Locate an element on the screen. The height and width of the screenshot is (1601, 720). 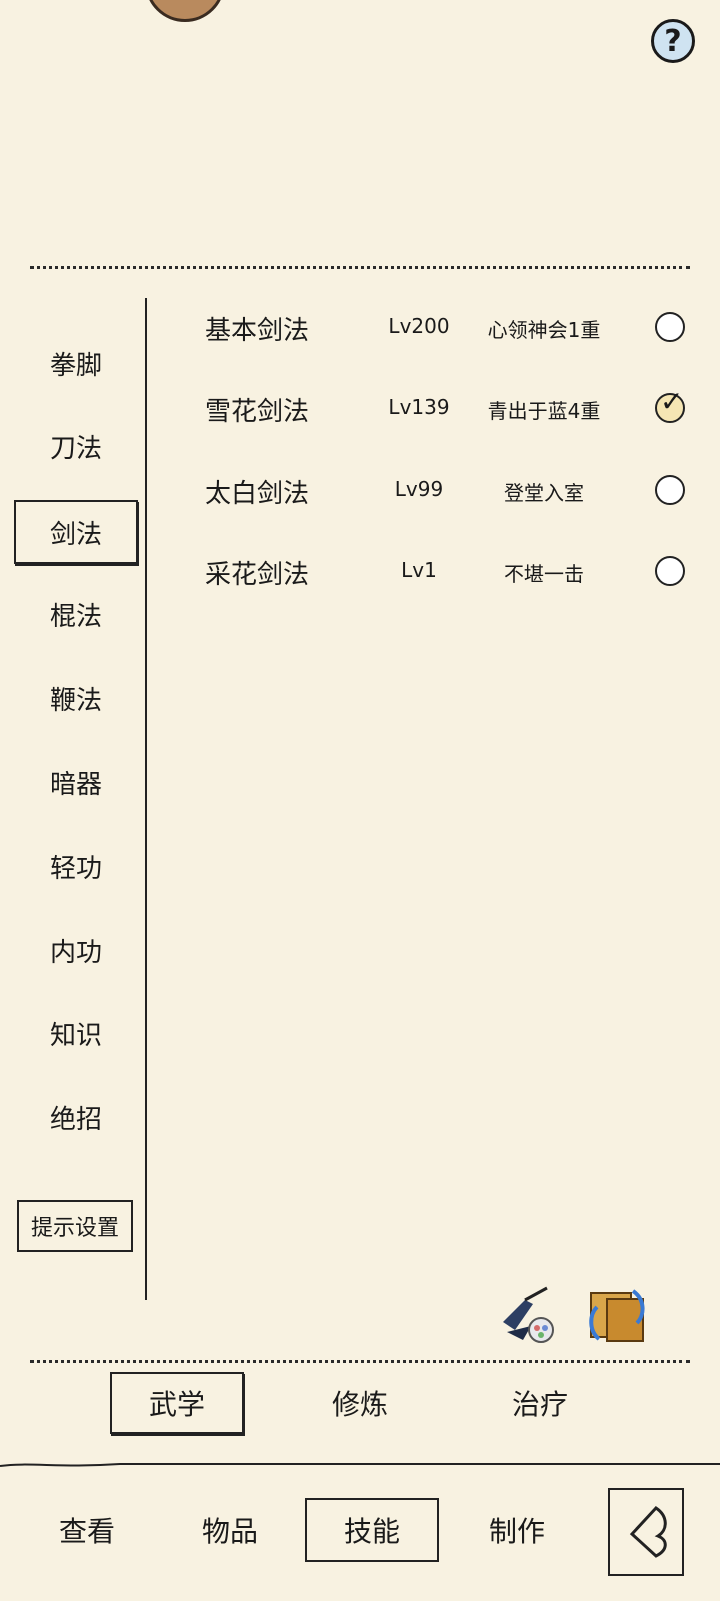
sidebar-item-anqi: 暗器 is located at coordinates (76, 782).